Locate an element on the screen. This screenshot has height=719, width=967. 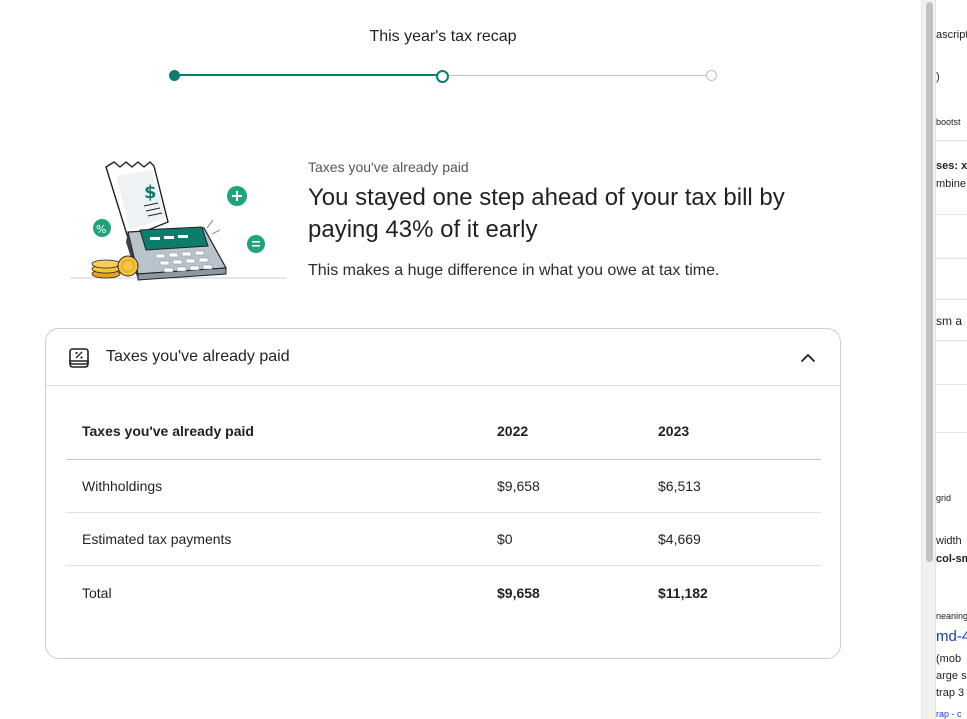
side-fragment: col-sm is located at coordinates (951, 559).